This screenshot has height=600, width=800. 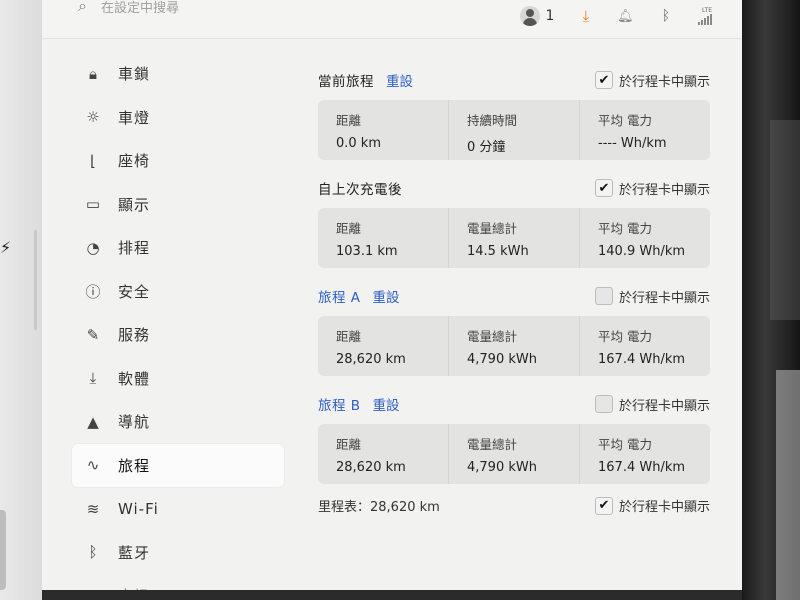 I want to click on sidebar-item-label: 軟體, so click(x=134, y=378).